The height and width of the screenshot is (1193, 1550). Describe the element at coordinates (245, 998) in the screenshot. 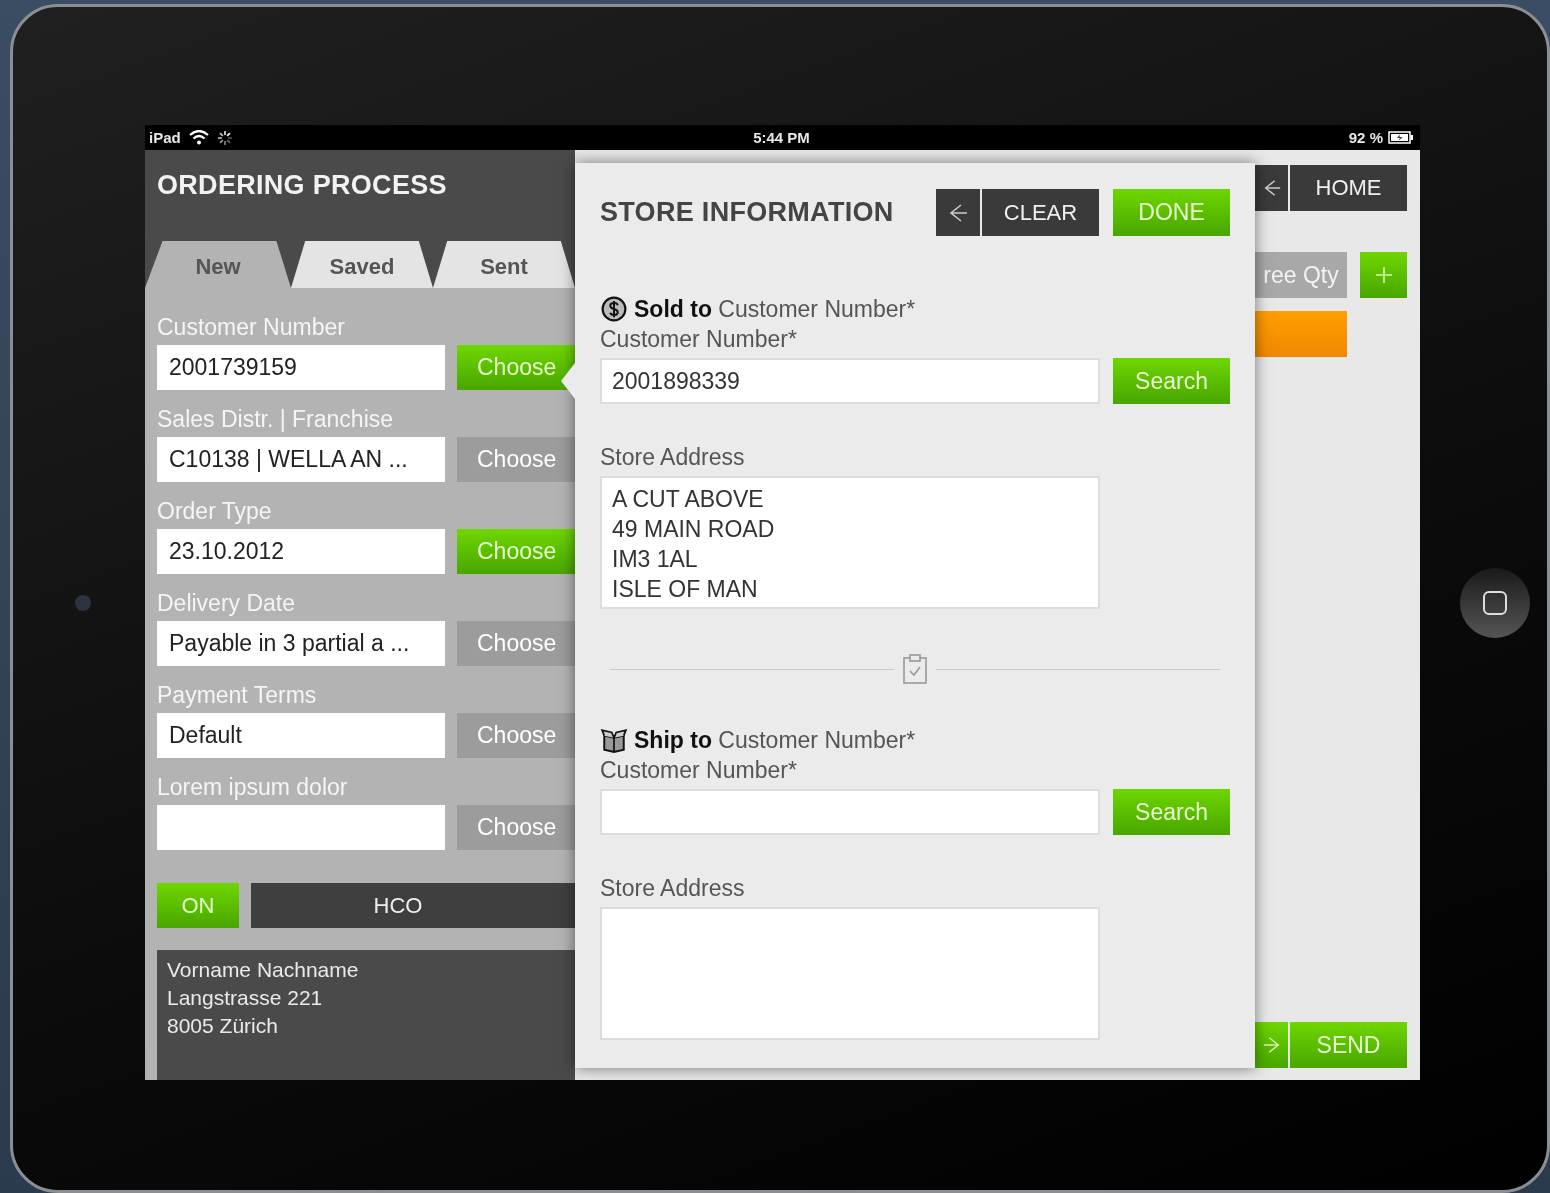

I see `address-line: Langstrasse 221` at that location.